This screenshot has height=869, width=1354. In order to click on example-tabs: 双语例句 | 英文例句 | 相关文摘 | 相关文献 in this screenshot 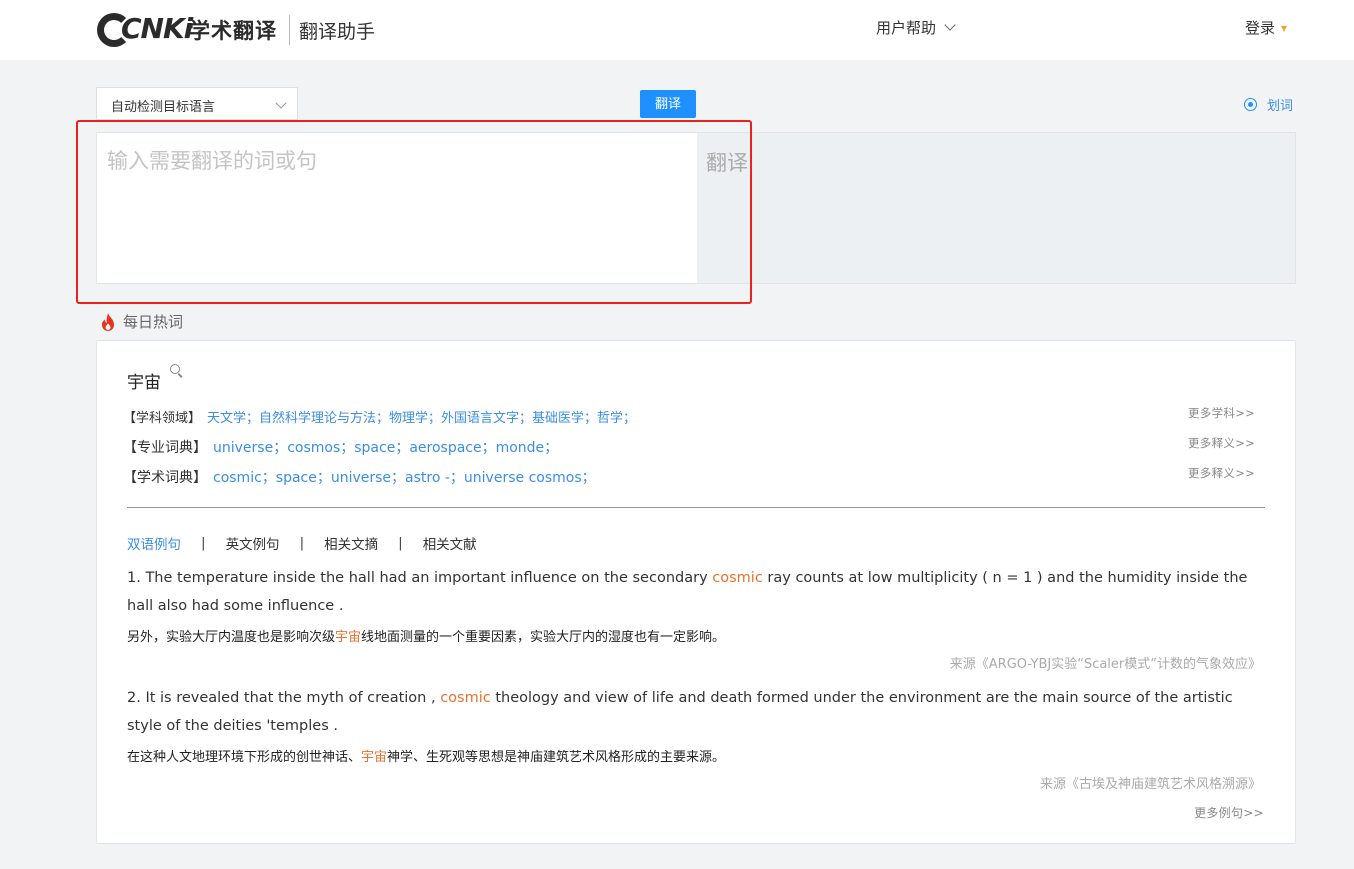, I will do `click(302, 543)`.